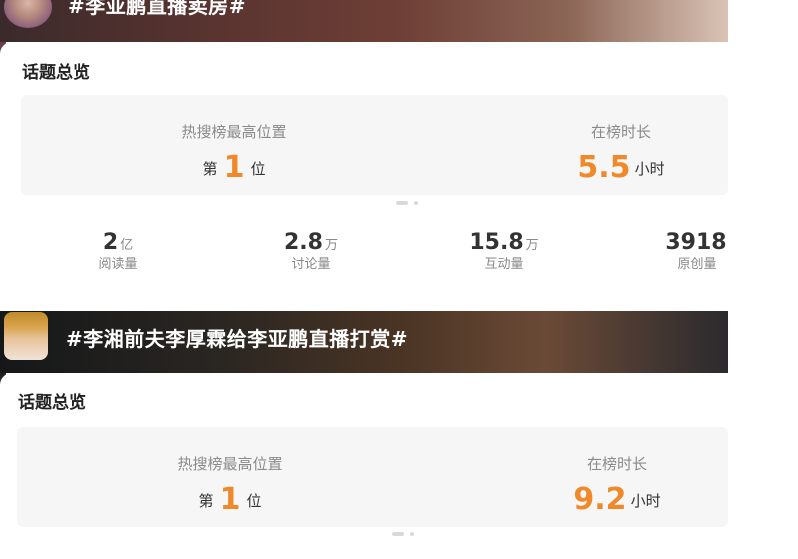 The width and height of the screenshot is (798, 559). What do you see at coordinates (696, 242) in the screenshot?
I see `metric-value: 3918` at bounding box center [696, 242].